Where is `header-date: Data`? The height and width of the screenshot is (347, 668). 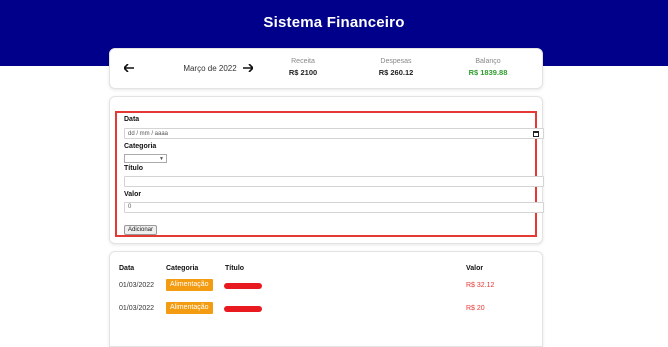 header-date: Data is located at coordinates (127, 268).